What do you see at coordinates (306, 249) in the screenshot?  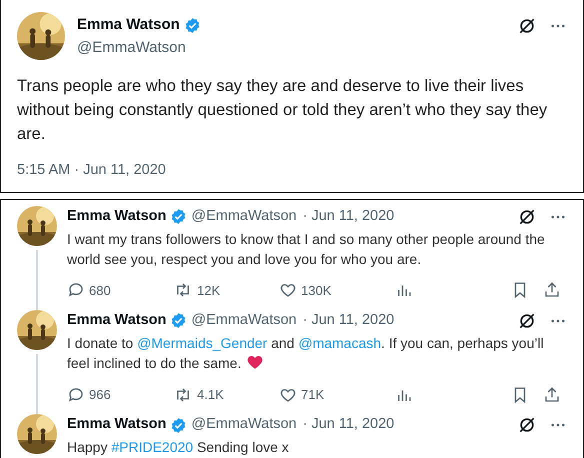 I see `tweet-text: I want my trans followers to know that I and so many other people around the world see you, respect you and love you for who you are.` at bounding box center [306, 249].